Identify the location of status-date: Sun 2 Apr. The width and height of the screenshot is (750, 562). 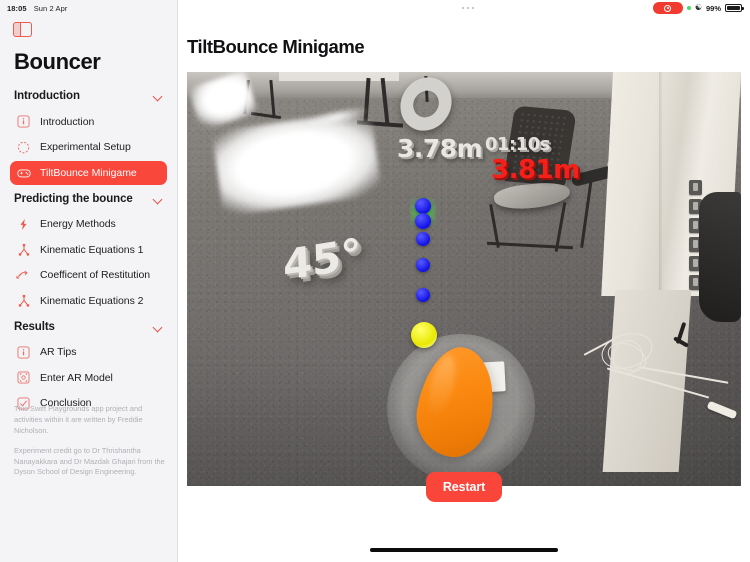
(50, 8).